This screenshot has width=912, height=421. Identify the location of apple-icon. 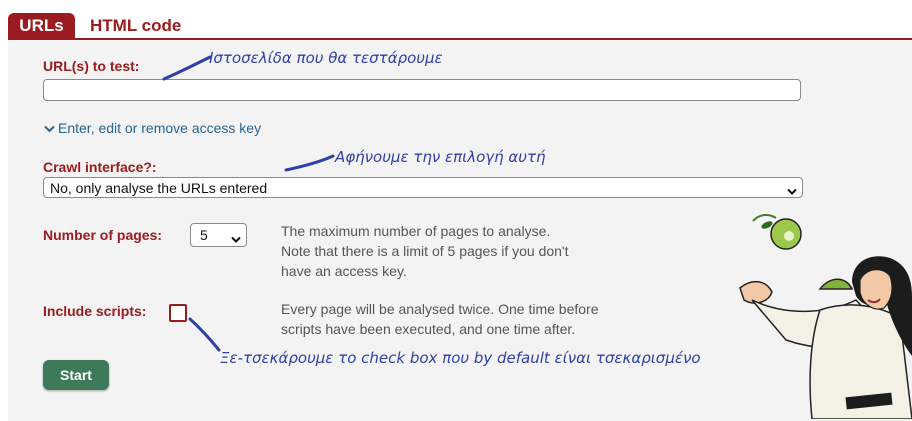
(777, 232).